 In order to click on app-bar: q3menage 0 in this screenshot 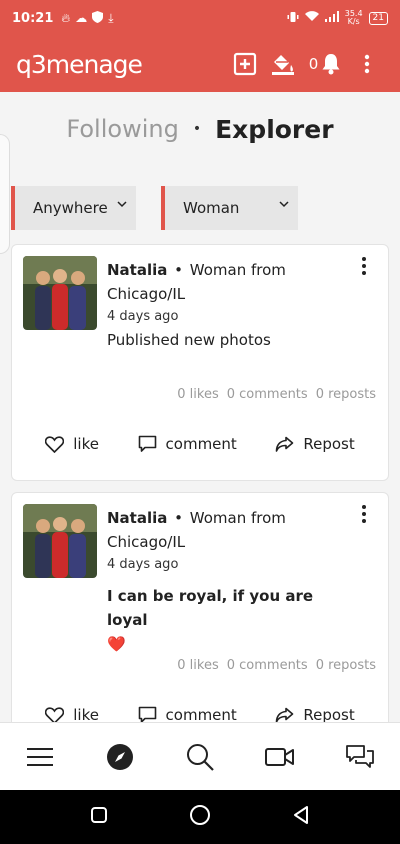, I will do `click(200, 64)`.